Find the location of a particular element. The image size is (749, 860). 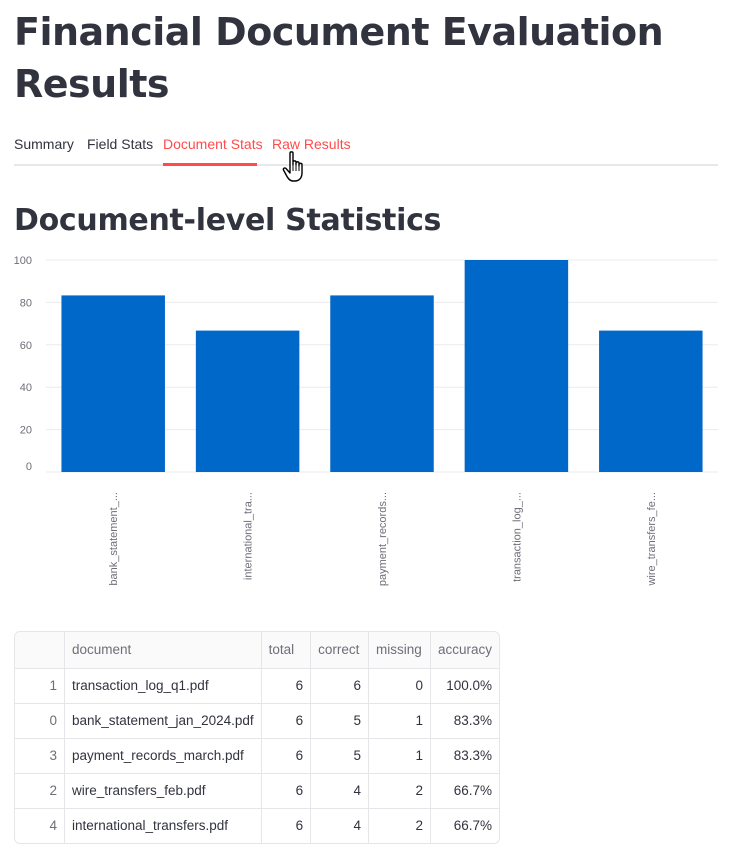

column-header-missing: missing is located at coordinates (399, 650).